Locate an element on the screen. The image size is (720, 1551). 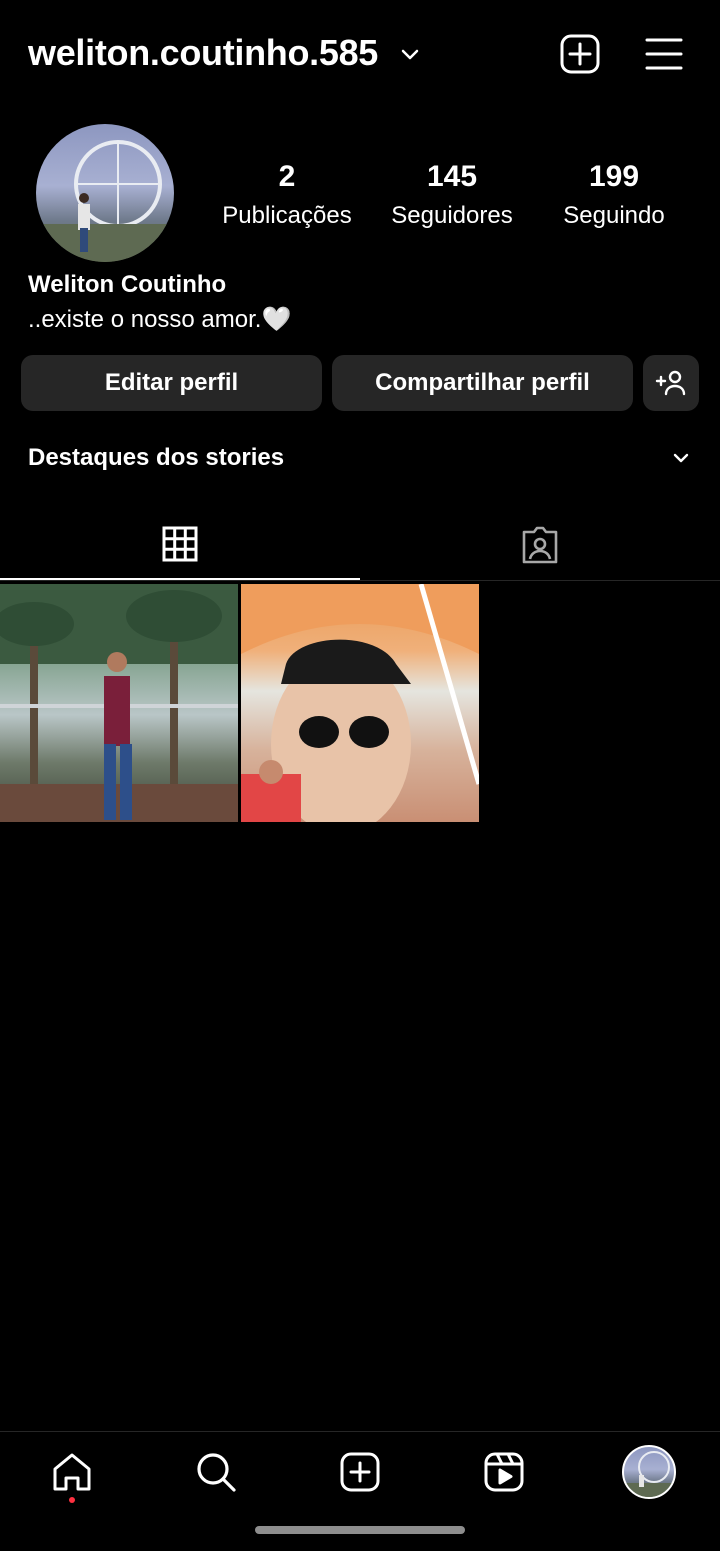
create-icon is located at coordinates (360, 1472).